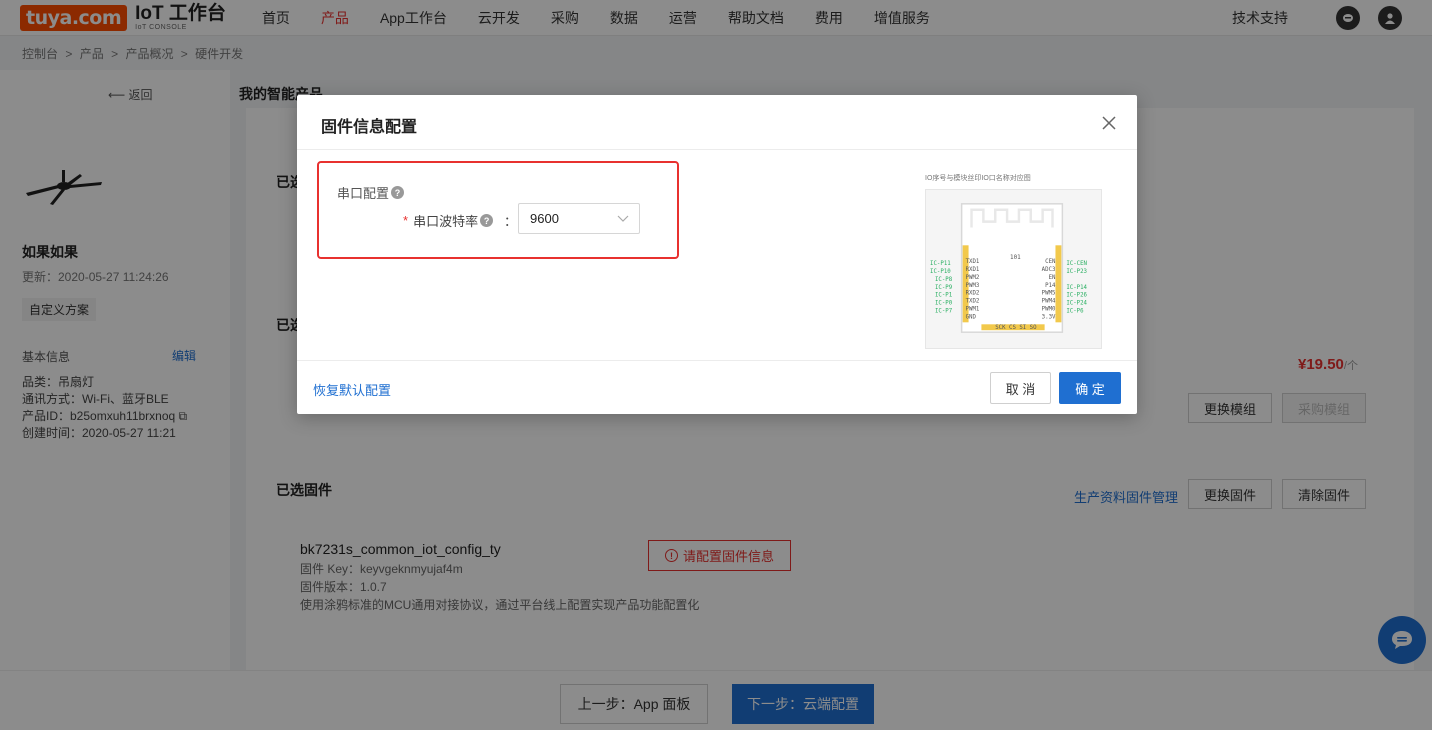 This screenshot has width=1432, height=730. What do you see at coordinates (944, 311) in the screenshot?
I see `left-io: IC-P7` at bounding box center [944, 311].